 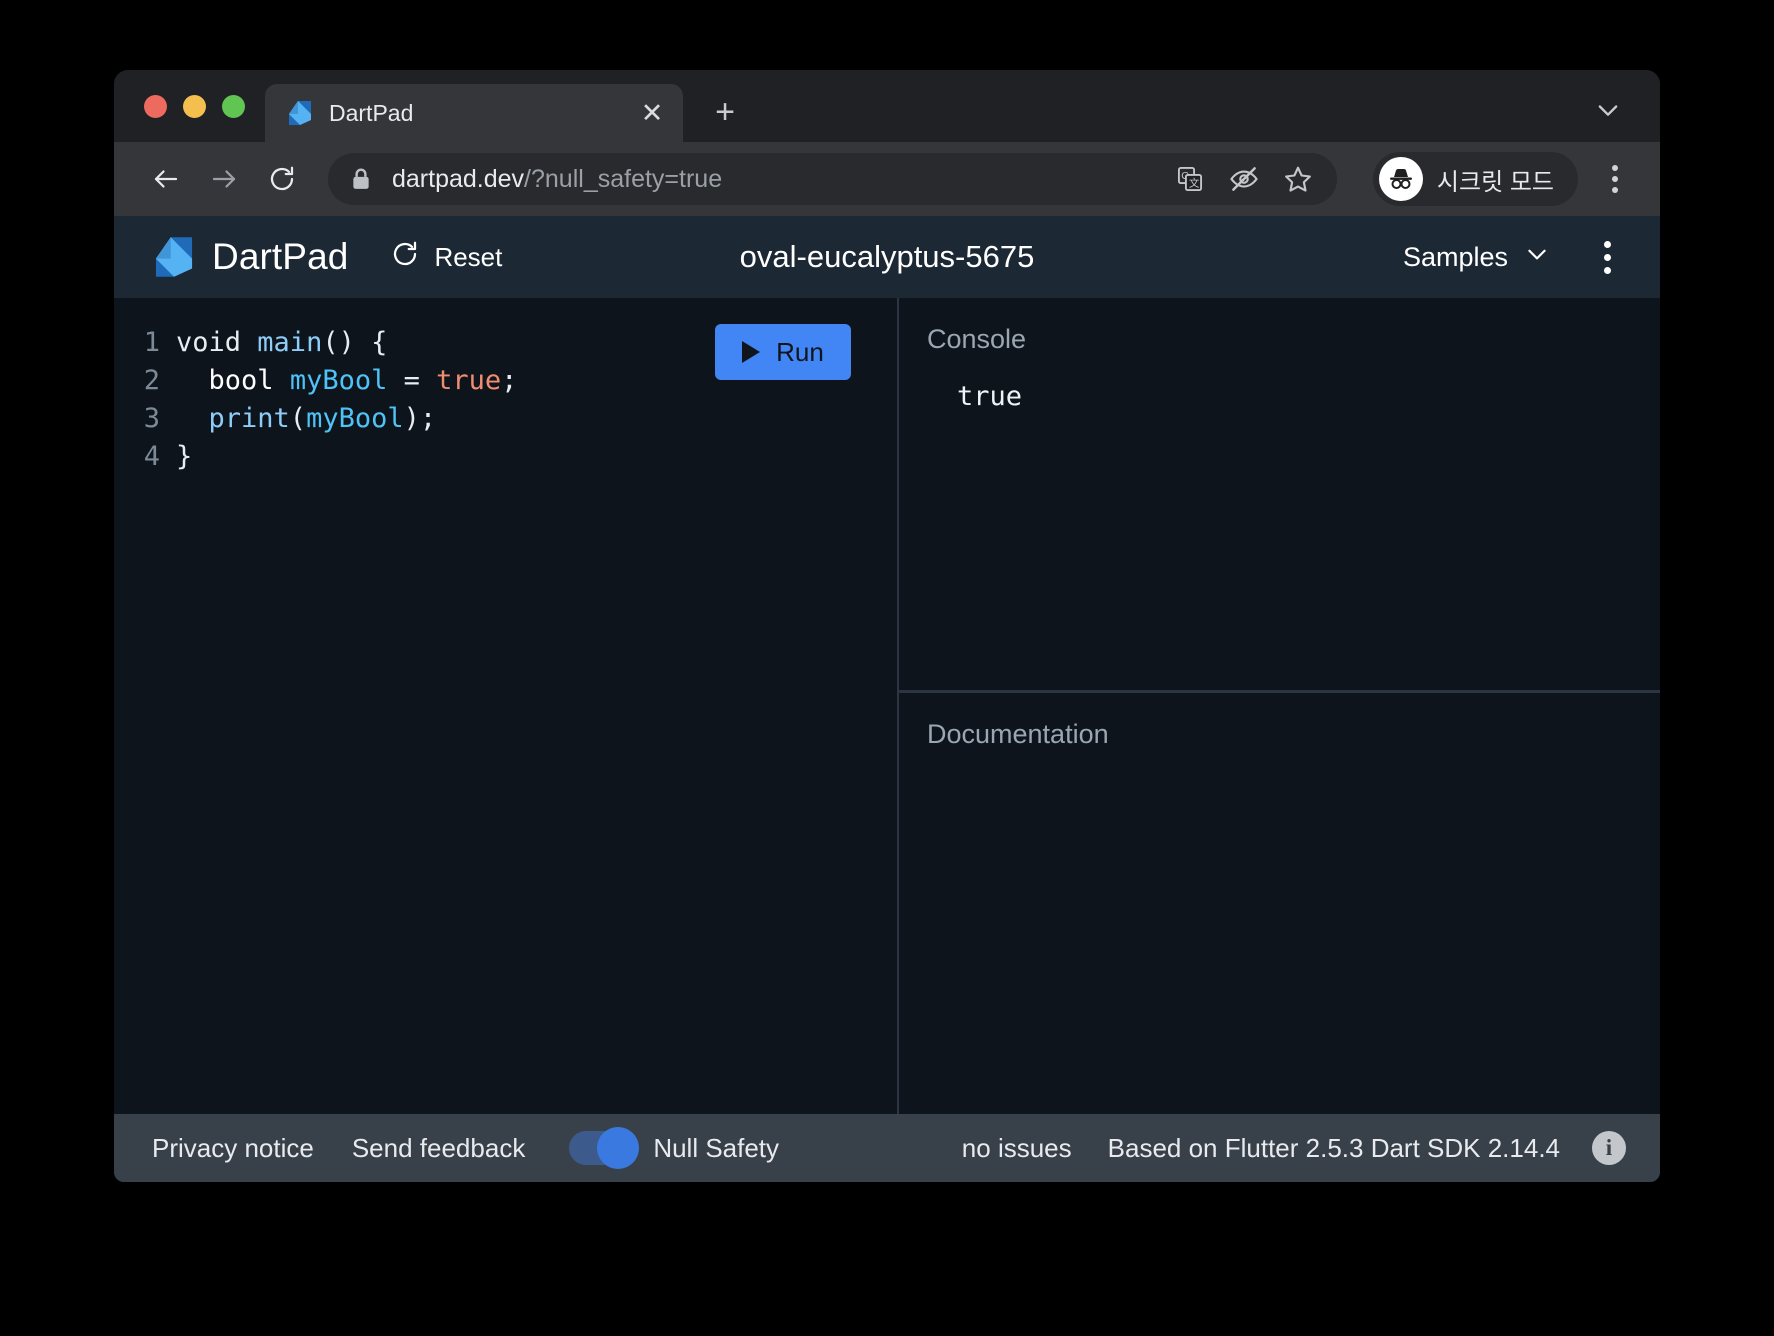 What do you see at coordinates (233, 106) in the screenshot?
I see `maximize-window-button` at bounding box center [233, 106].